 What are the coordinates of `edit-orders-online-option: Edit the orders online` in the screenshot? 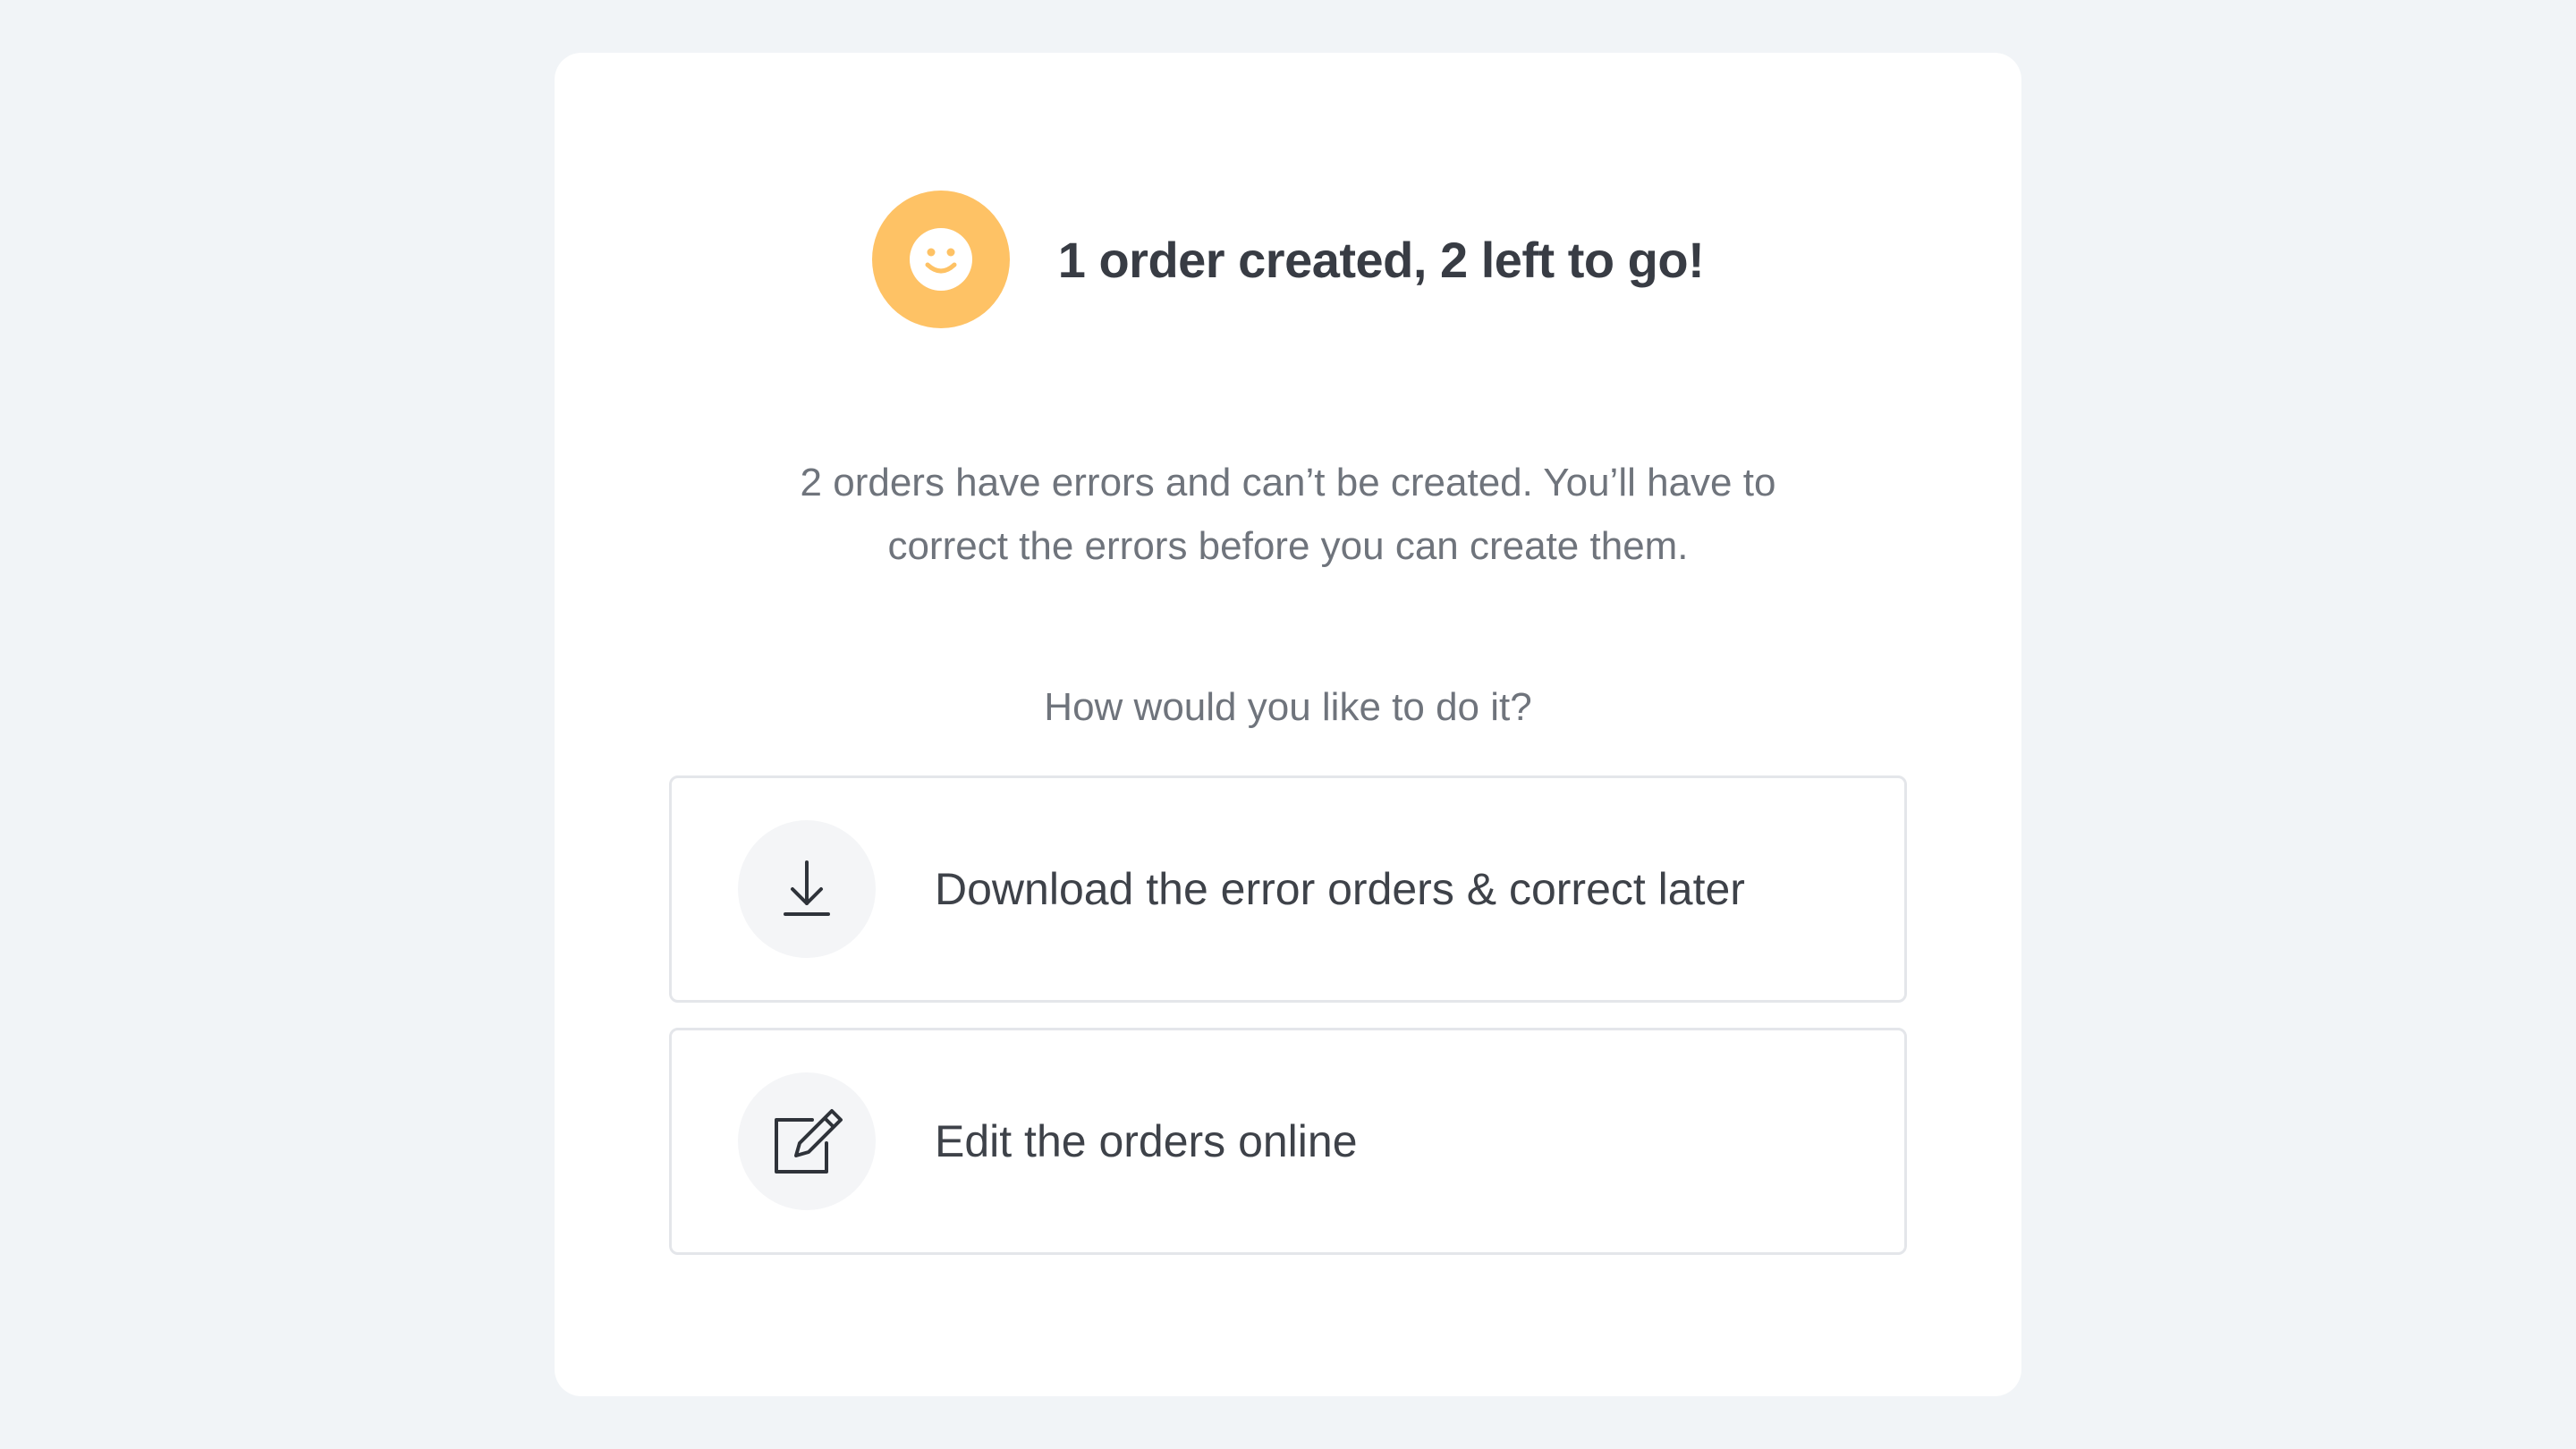 It's located at (1288, 1141).